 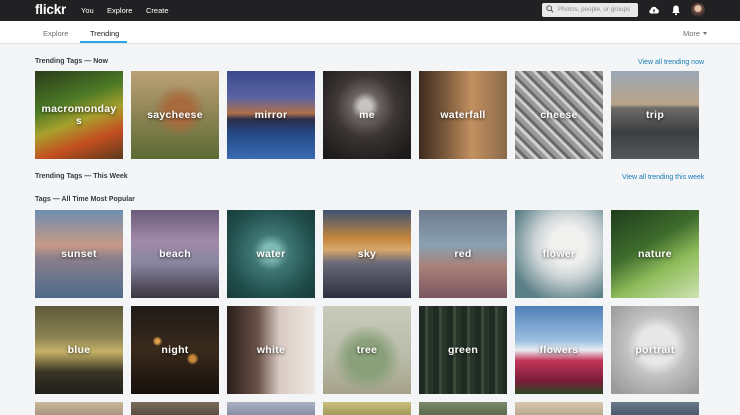 I want to click on tag-label: water, so click(x=271, y=254).